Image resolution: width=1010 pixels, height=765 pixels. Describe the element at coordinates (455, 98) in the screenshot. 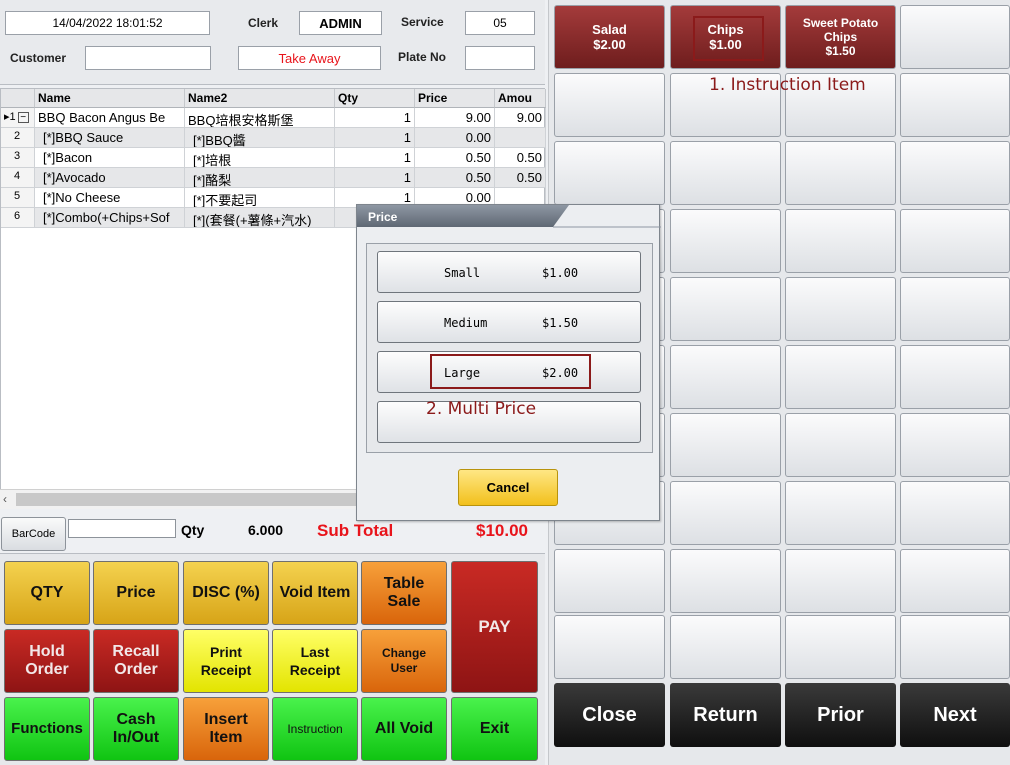

I see `grid-header-price: Price` at that location.